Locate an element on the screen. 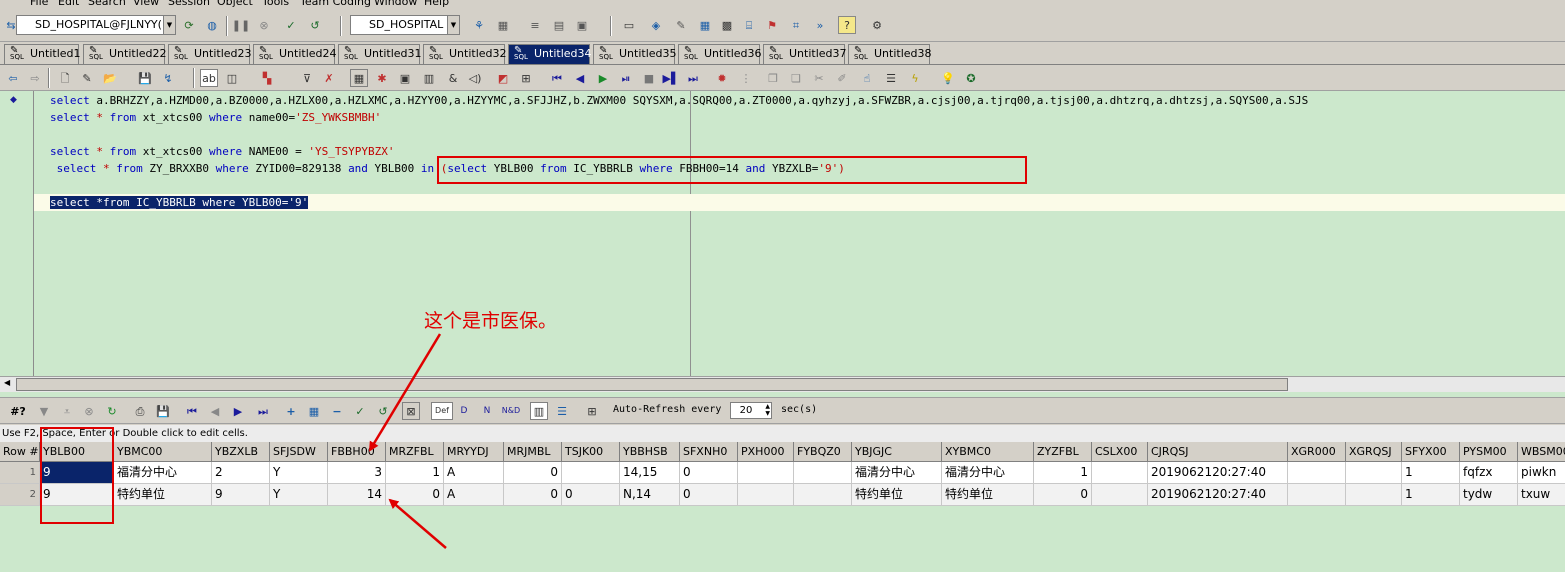  last-record-icon: ⏭ is located at coordinates (263, 411).